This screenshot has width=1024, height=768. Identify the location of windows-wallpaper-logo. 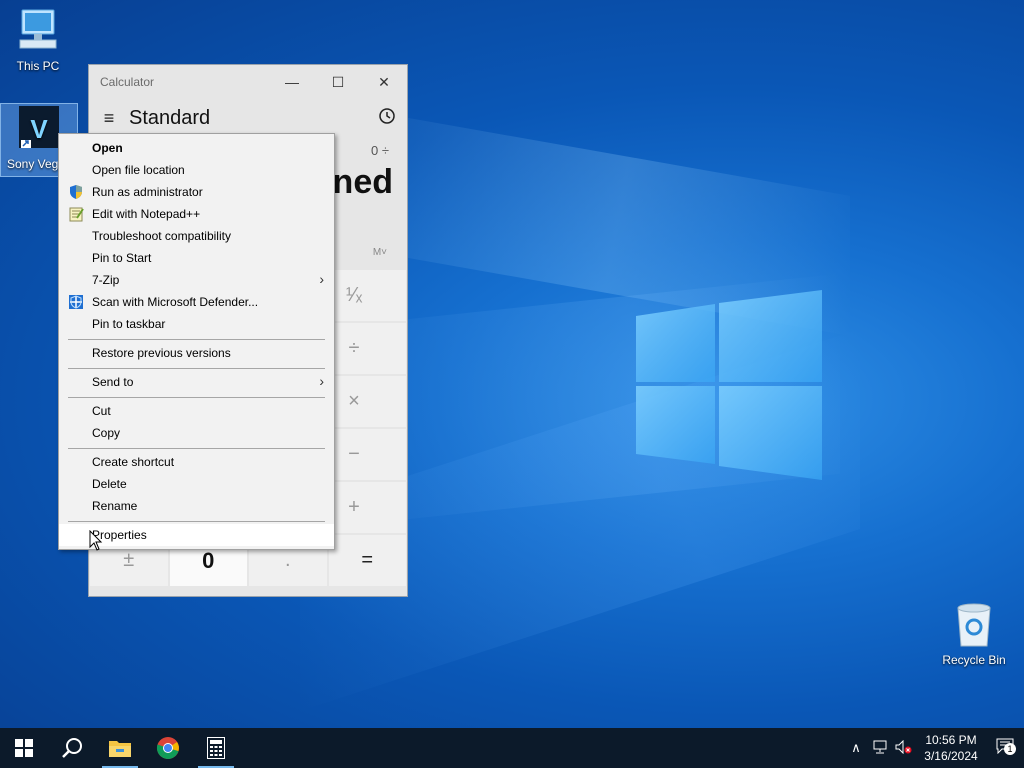
(729, 385).